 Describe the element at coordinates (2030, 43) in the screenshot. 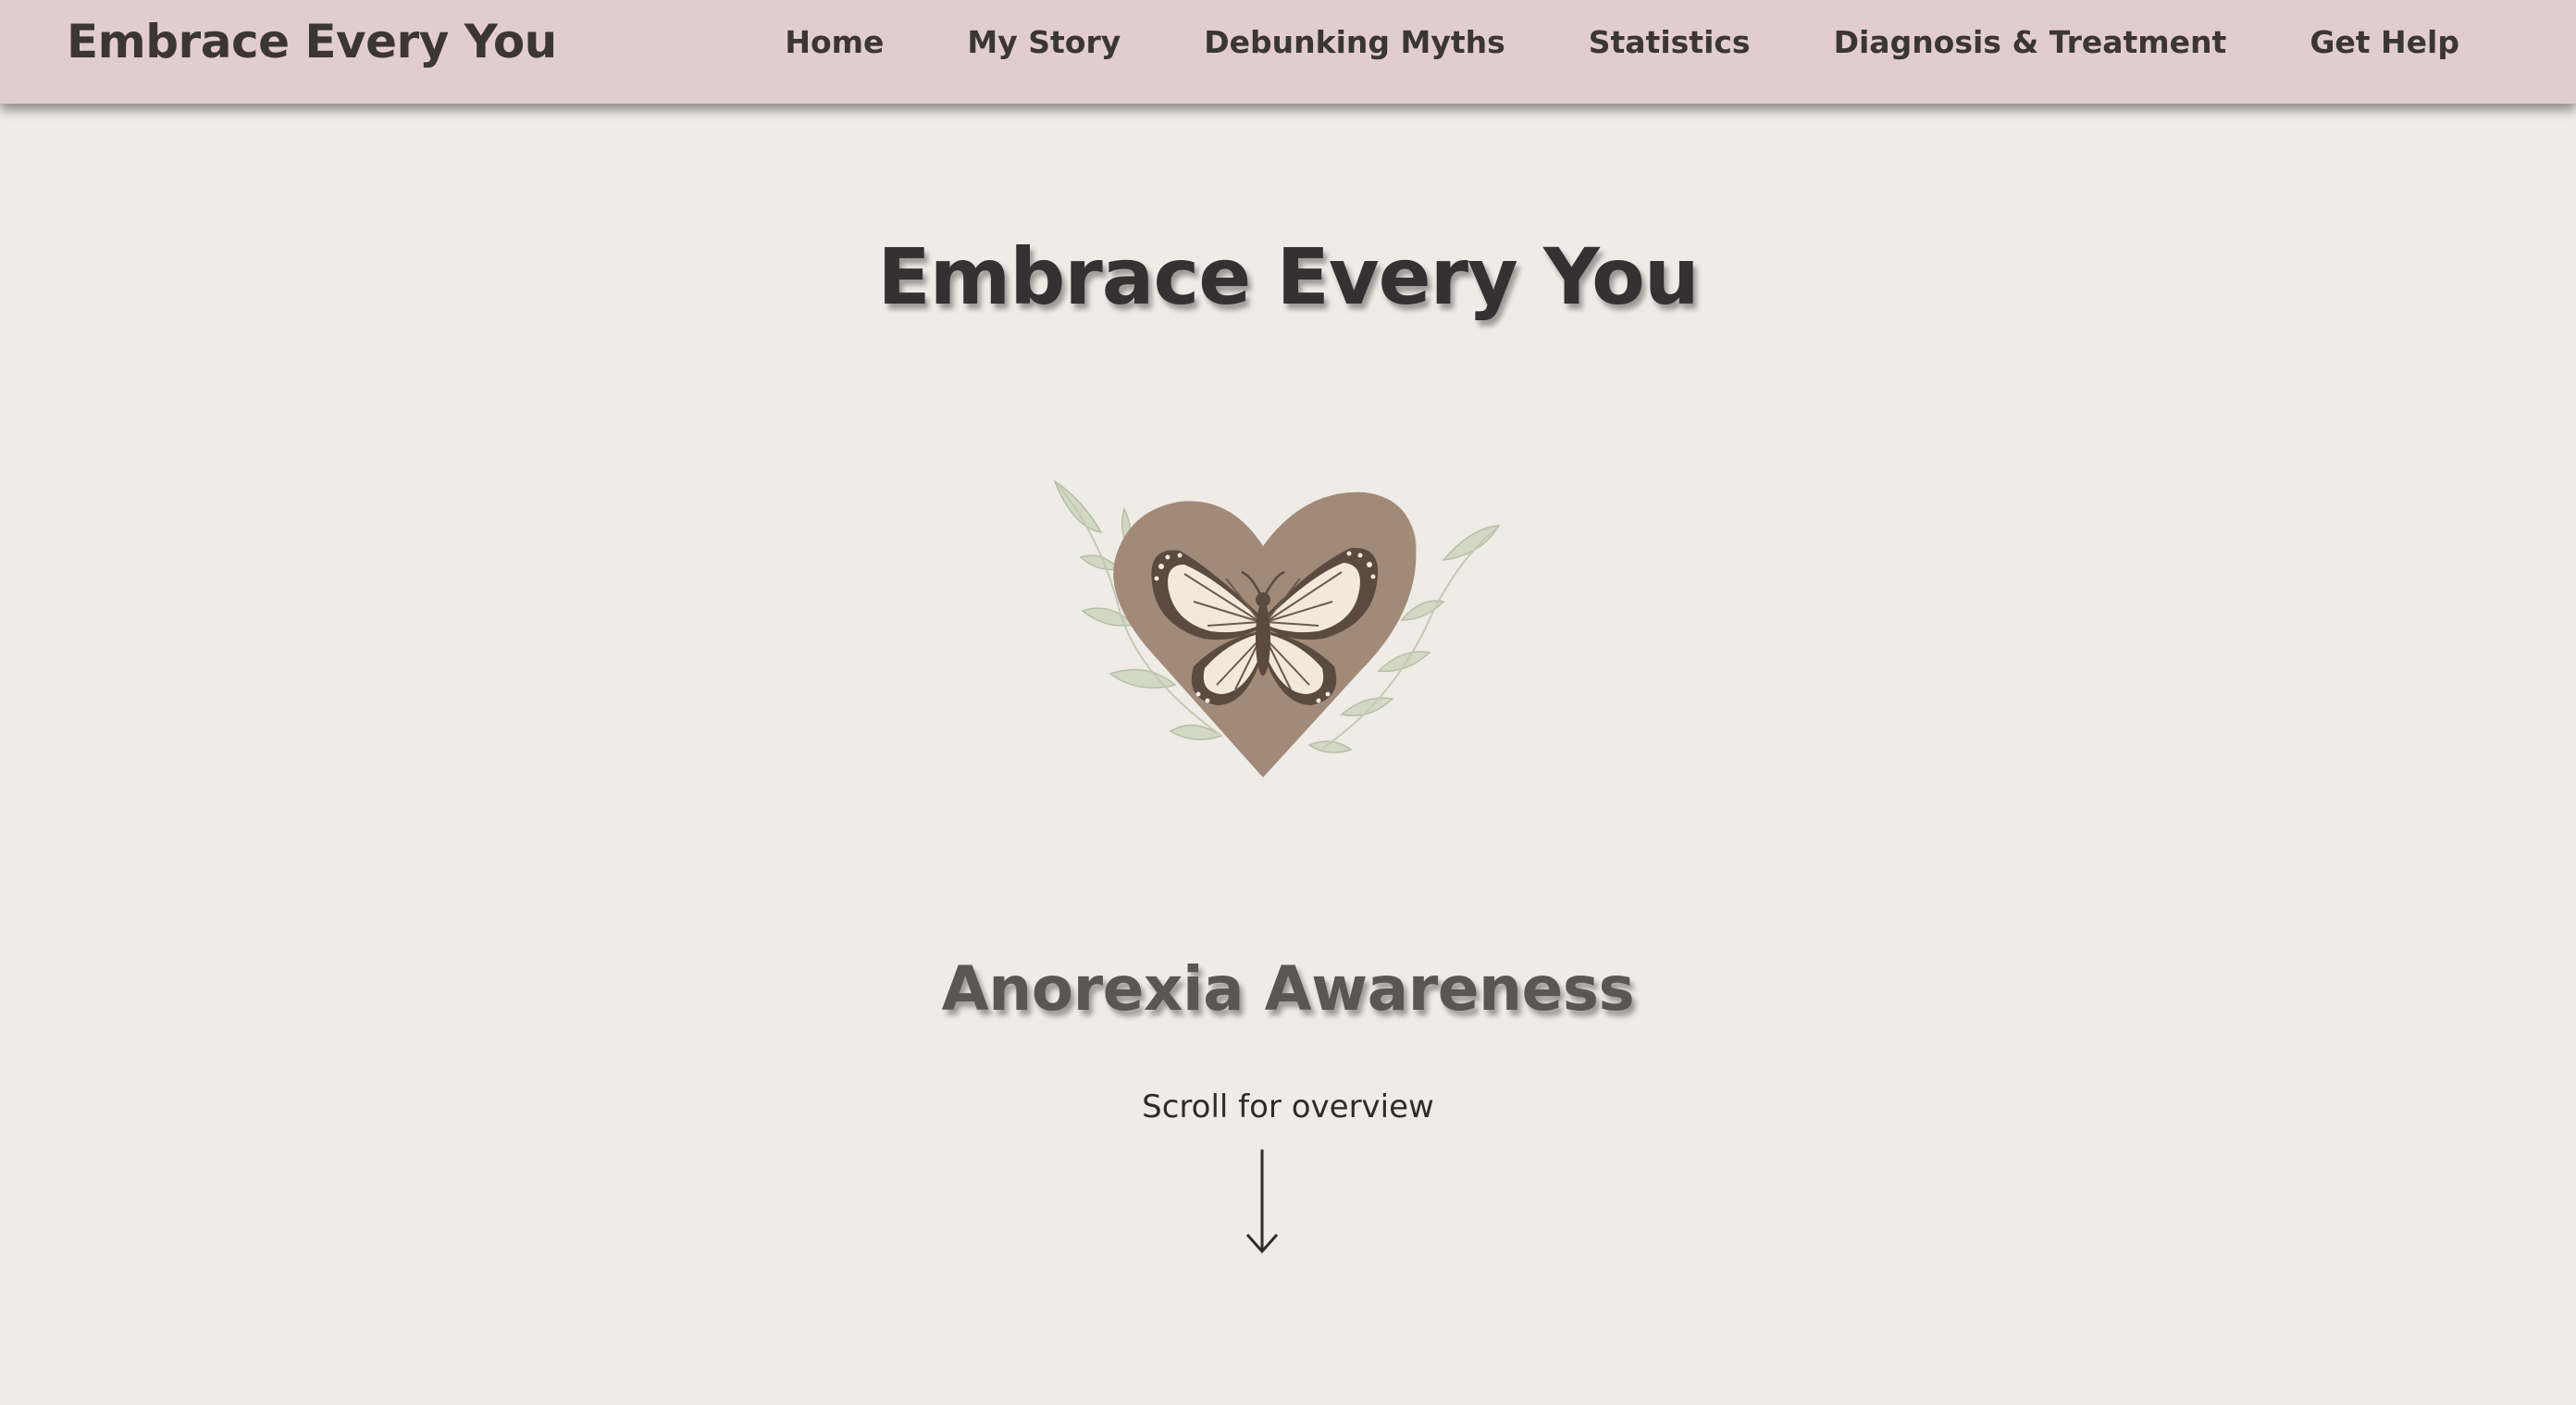

I see `nav-link-diagnosis-treatment: Diagnosis & Treatment` at that location.